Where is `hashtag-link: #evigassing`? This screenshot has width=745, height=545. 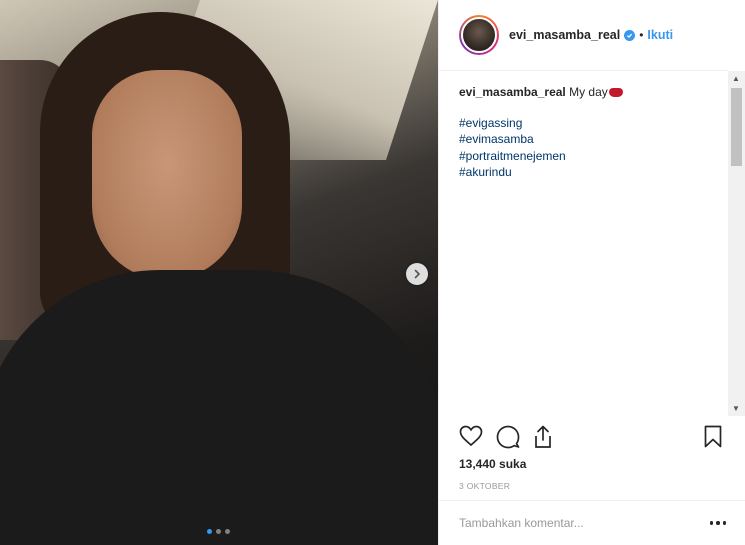 hashtag-link: #evigassing is located at coordinates (583, 123).